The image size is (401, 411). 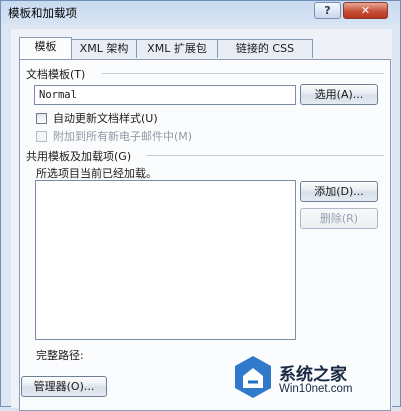 I want to click on auto-update-label: 自动更新文档样式(U), so click(x=105, y=118).